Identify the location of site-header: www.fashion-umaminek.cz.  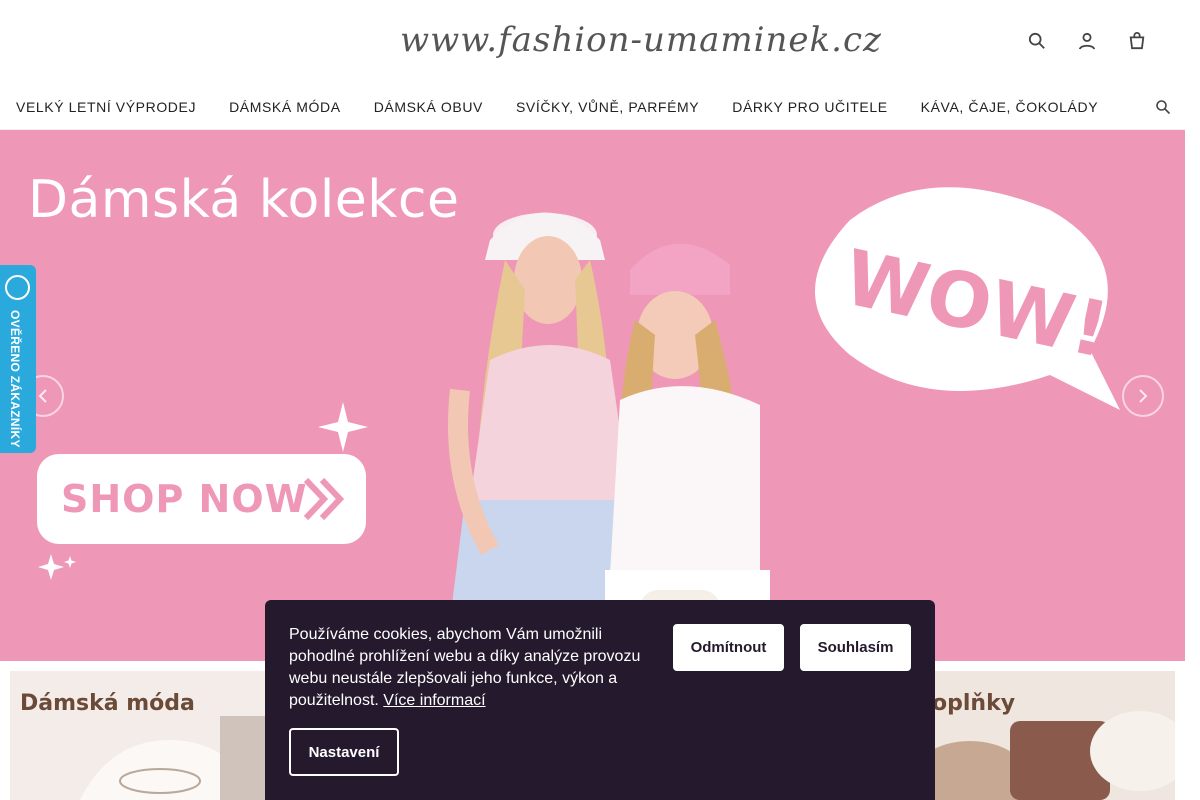
(592, 42).